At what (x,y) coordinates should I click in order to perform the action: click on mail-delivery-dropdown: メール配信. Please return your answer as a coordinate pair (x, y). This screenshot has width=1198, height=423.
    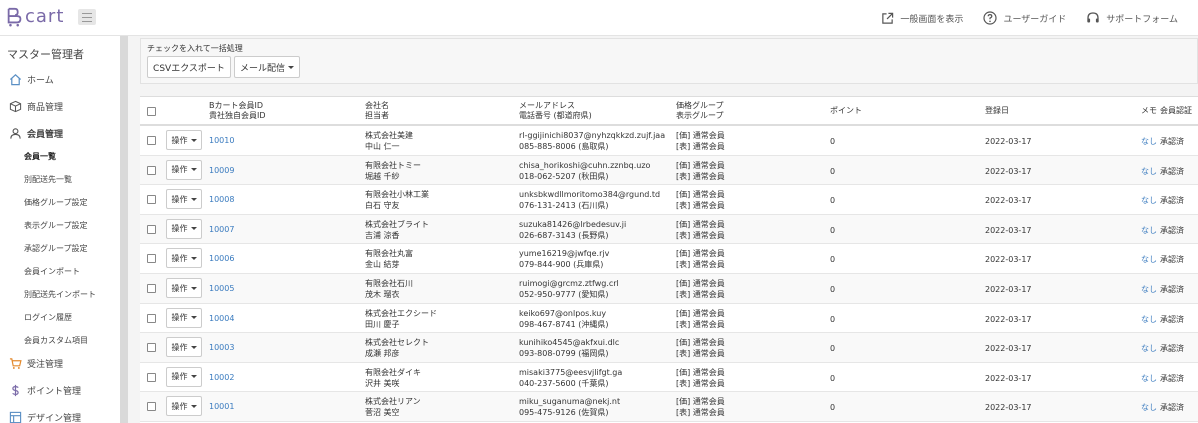
    Looking at the image, I should click on (267, 67).